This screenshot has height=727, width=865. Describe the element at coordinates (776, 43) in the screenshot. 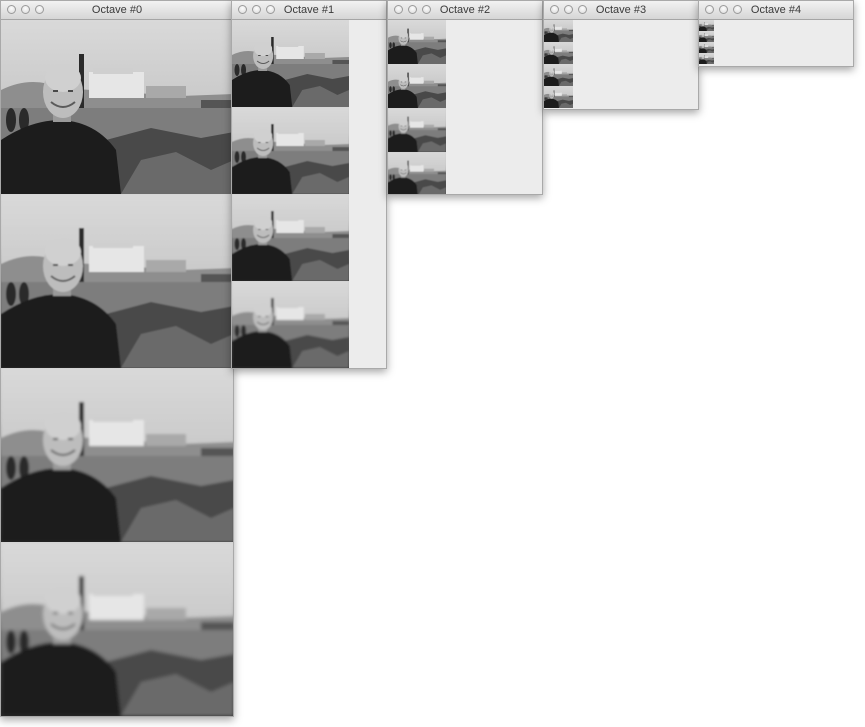

I see `octave-4-images` at that location.